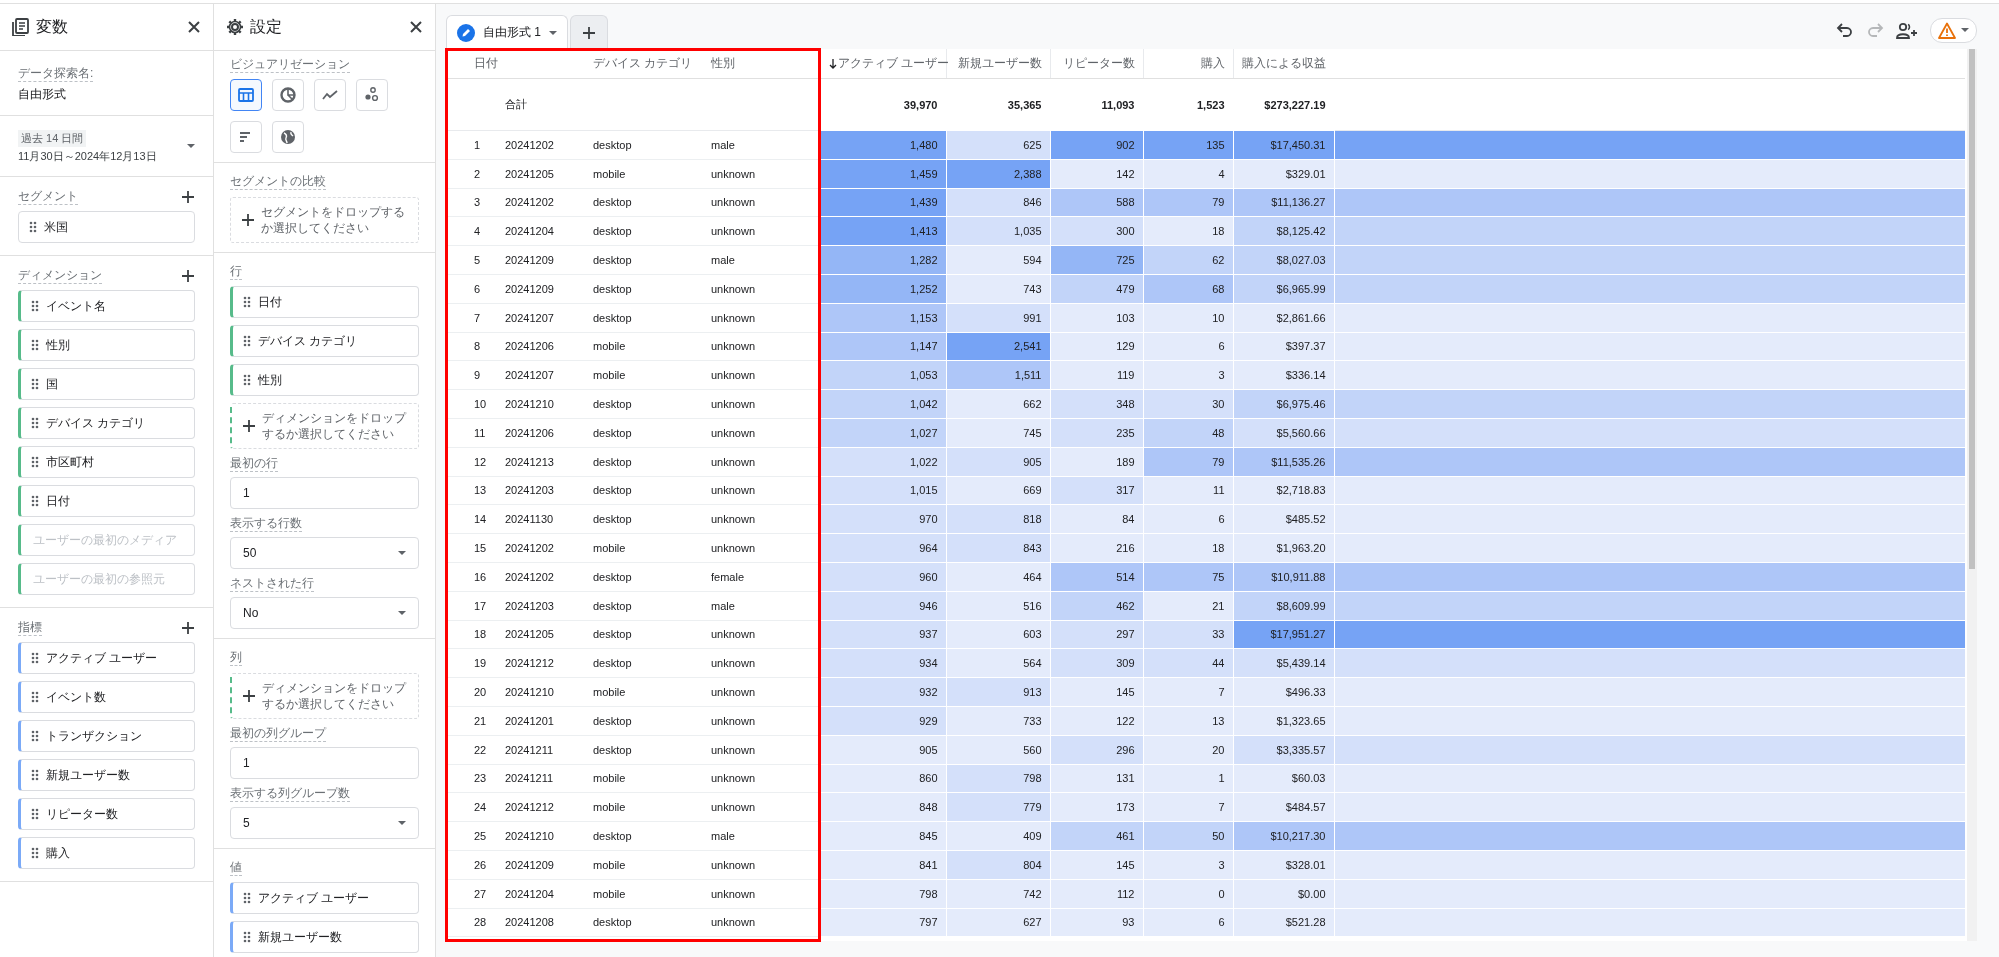 This screenshot has width=1999, height=957. I want to click on row-number: 23, so click(472, 778).